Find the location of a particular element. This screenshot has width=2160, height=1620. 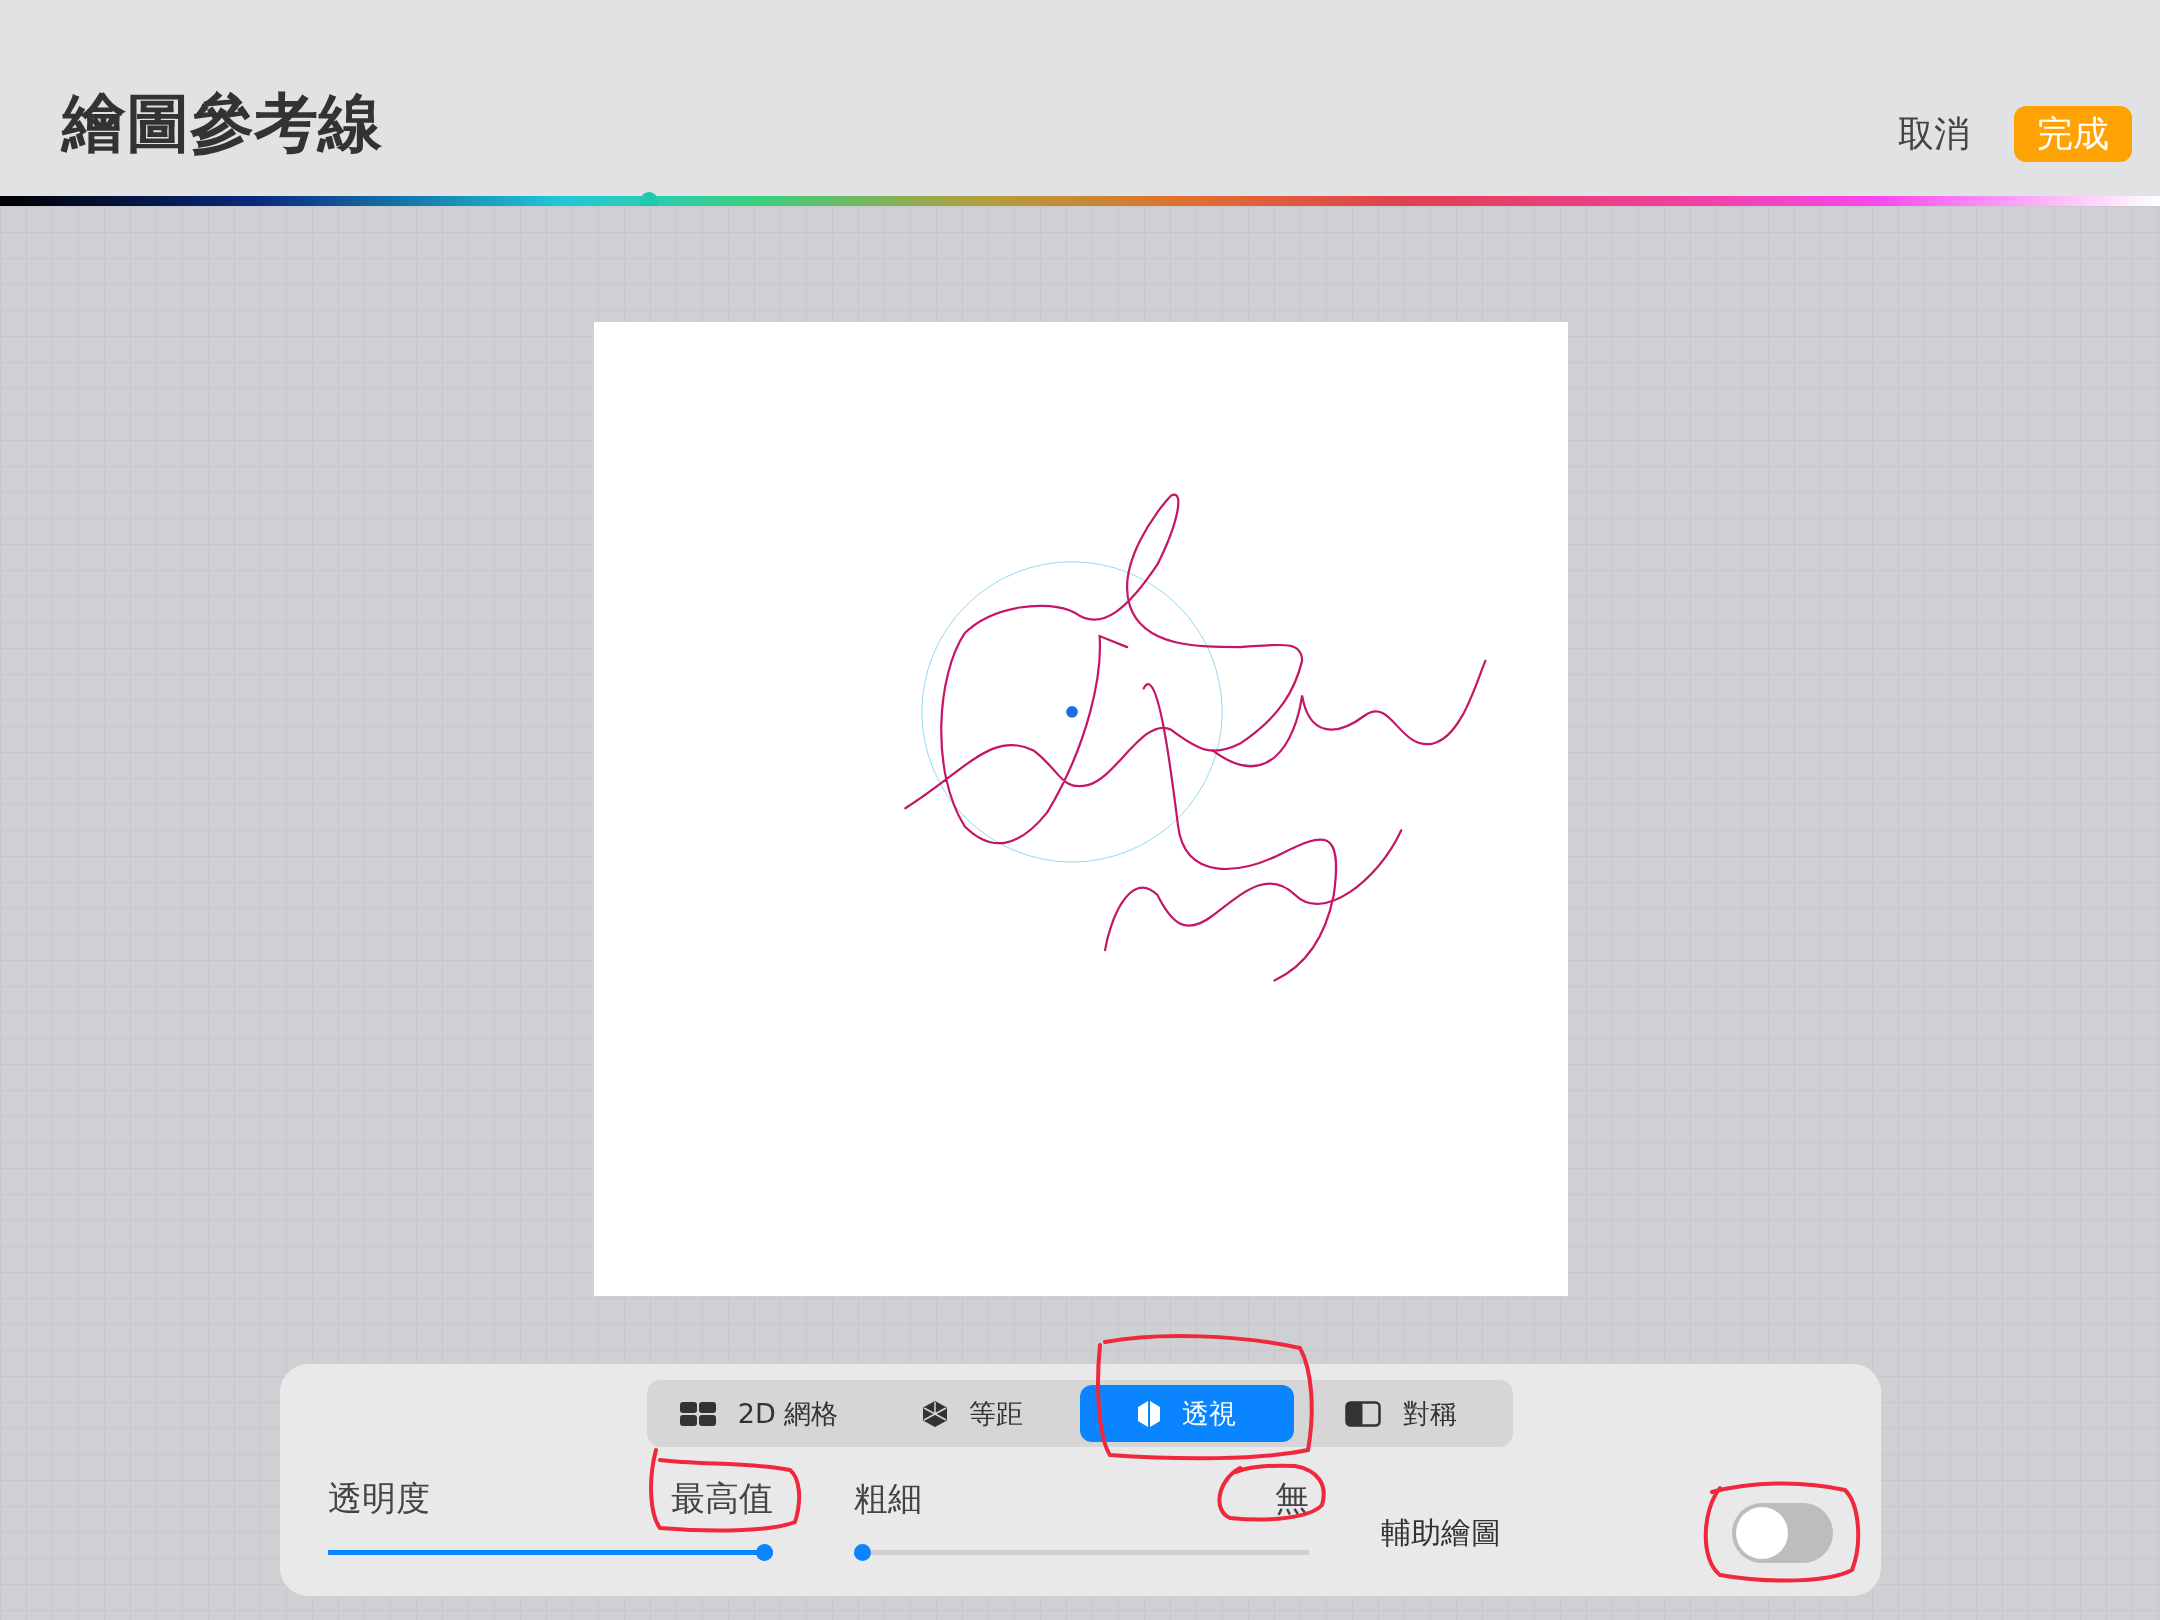

slider-label: 粗細 is located at coordinates (887, 1498).